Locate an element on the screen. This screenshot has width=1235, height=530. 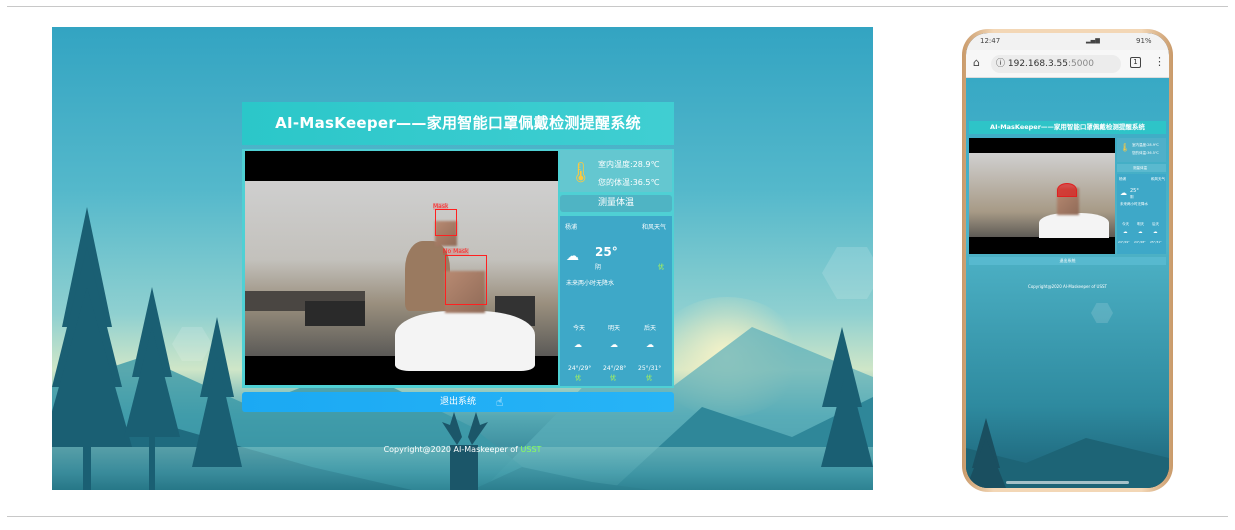
url-field: ⓘ 192.168.3.55:5000 is located at coordinates (1056, 64).